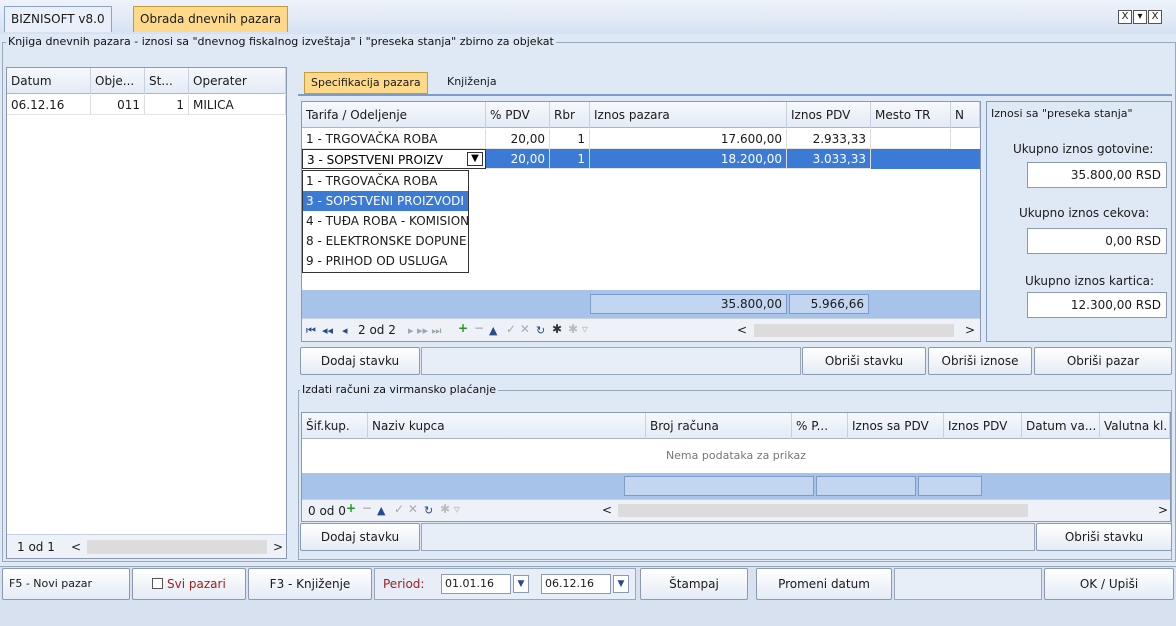  What do you see at coordinates (1062, 113) in the screenshot?
I see `preseka-title: Iznosi sa "preseka stanja"` at bounding box center [1062, 113].